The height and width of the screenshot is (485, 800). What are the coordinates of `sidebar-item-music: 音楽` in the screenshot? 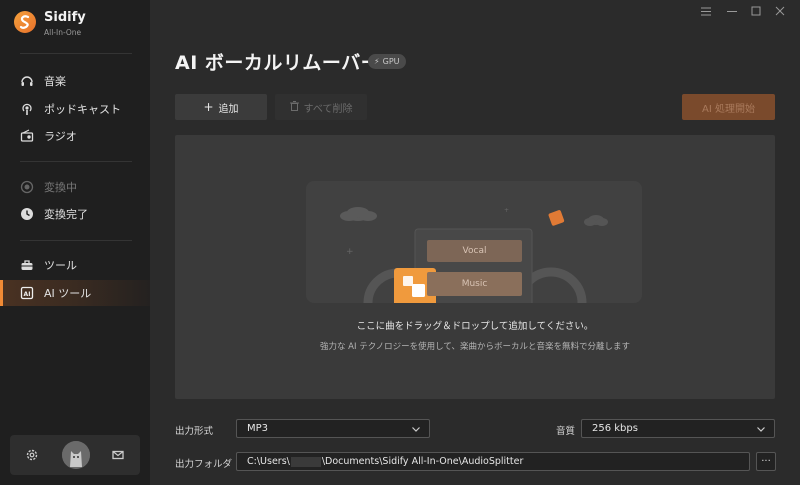 It's located at (75, 81).